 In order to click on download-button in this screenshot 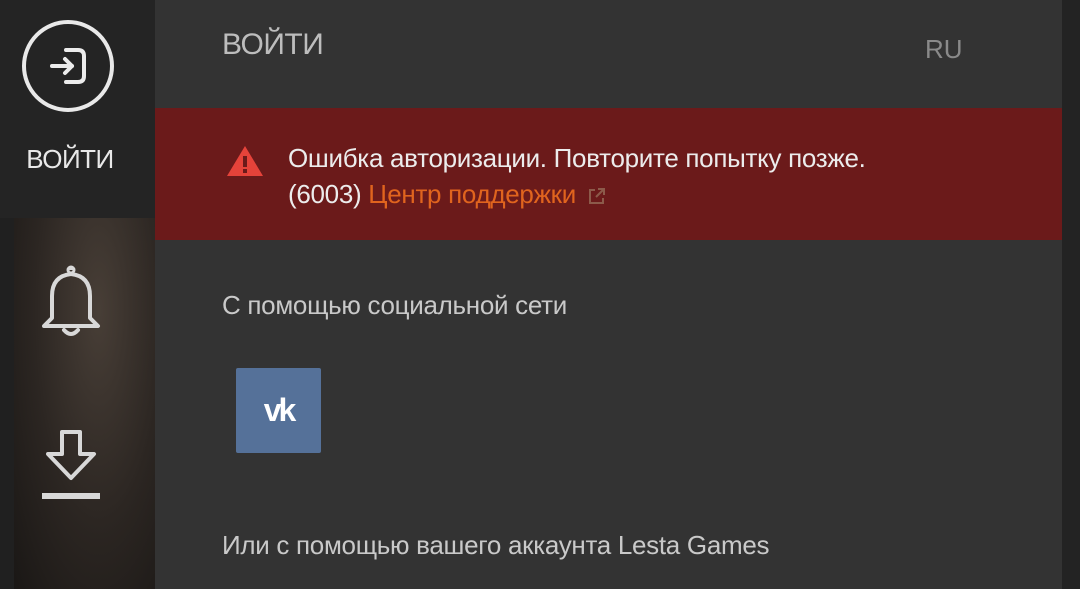, I will do `click(71, 466)`.